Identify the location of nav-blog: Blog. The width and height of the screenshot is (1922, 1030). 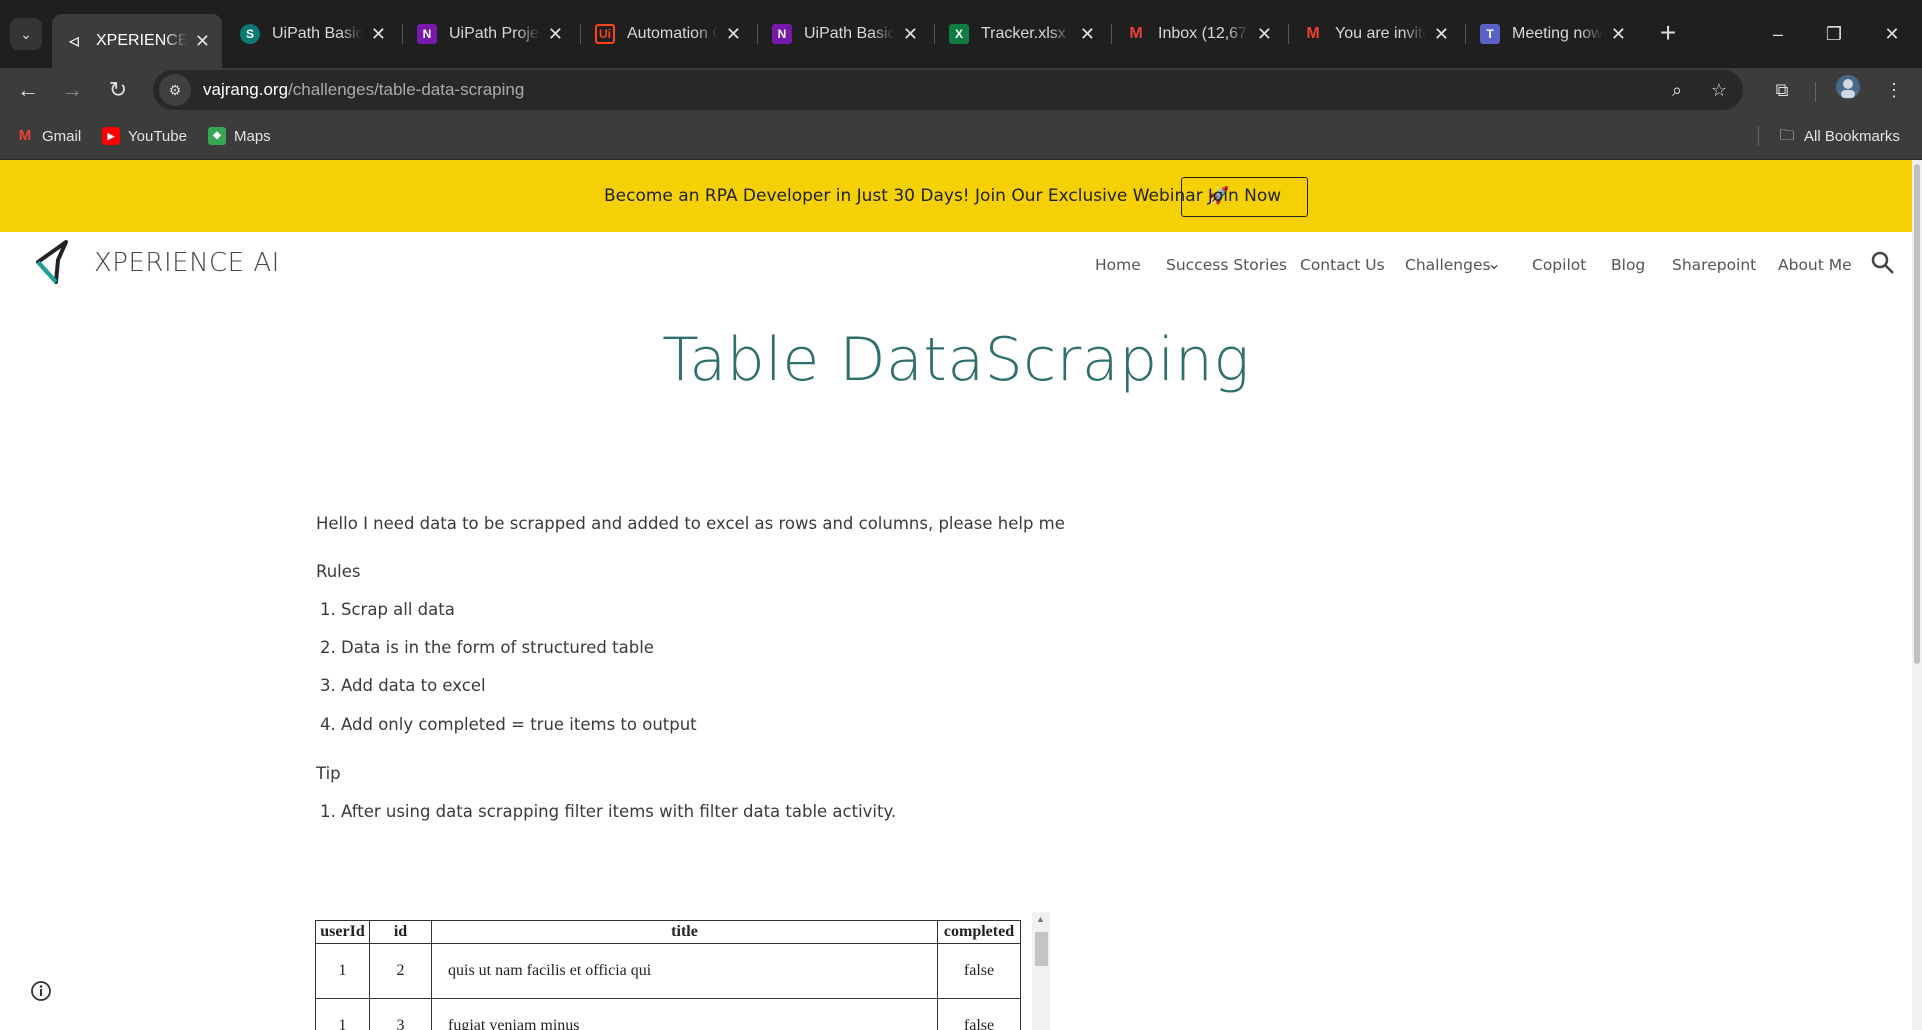
(1628, 265).